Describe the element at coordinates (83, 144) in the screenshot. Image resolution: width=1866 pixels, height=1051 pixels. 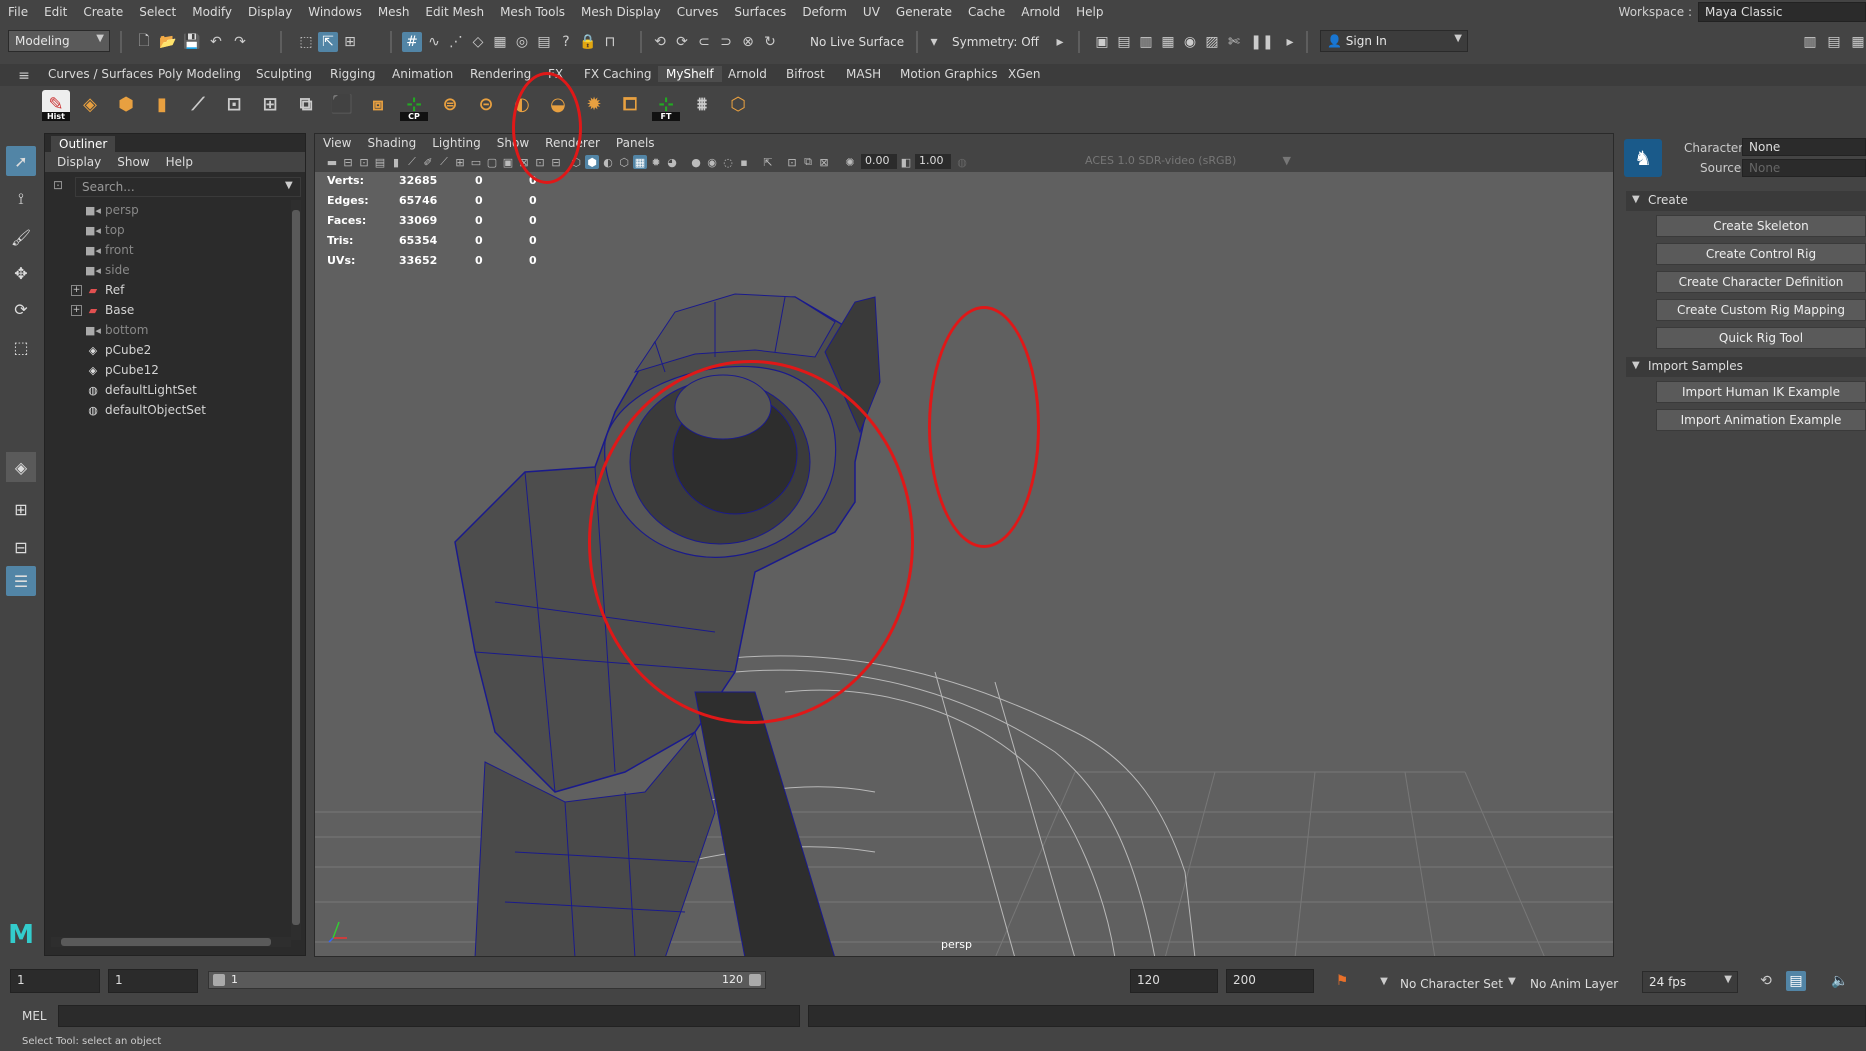
I see `outliner-title: Outliner` at that location.